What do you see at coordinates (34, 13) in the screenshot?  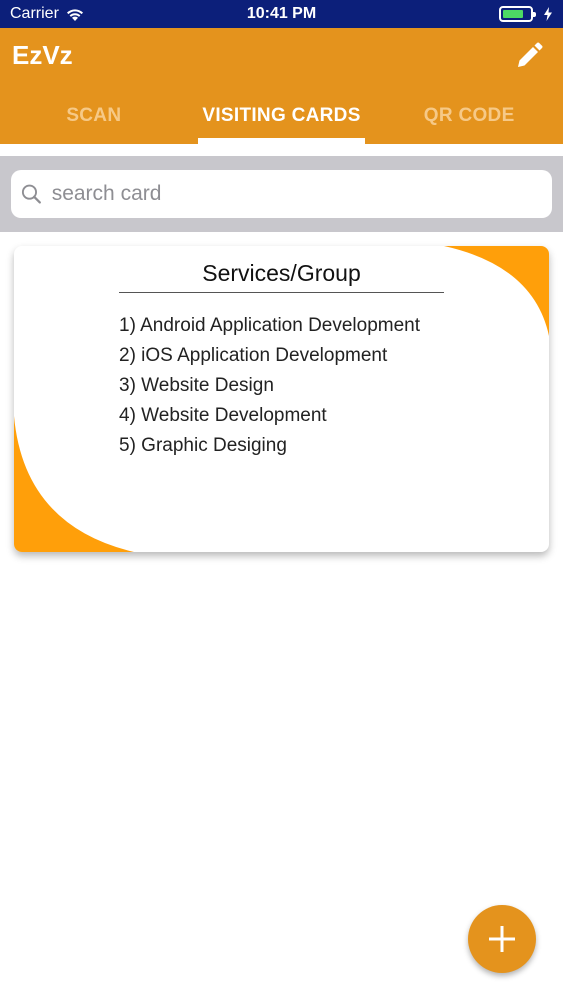 I see `carrier-label: Carrier` at bounding box center [34, 13].